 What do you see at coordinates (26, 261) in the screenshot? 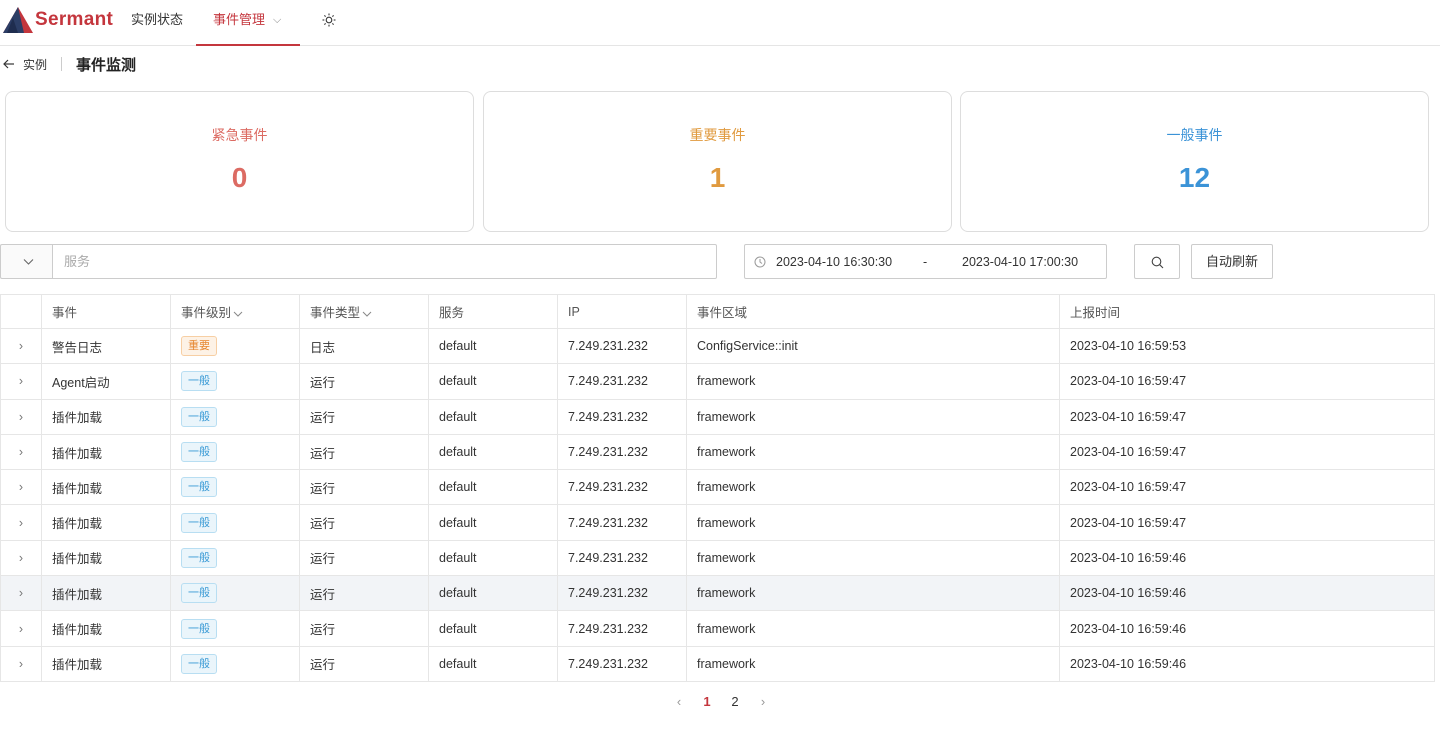
I see `filter-field-select` at bounding box center [26, 261].